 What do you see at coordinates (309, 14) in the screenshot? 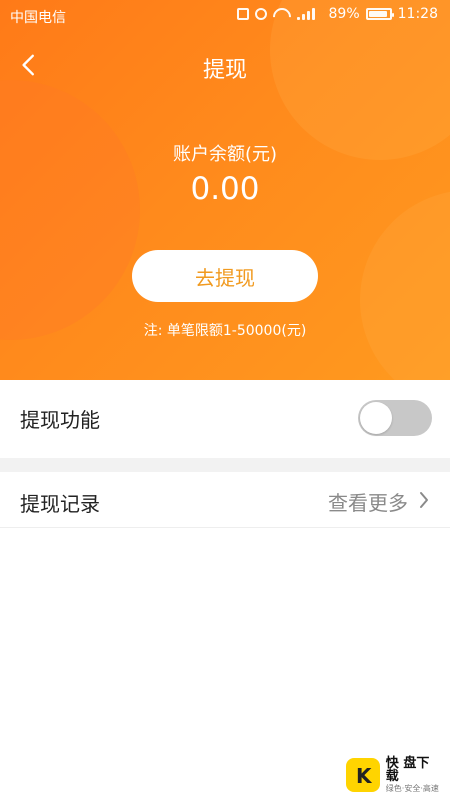
I see `signal-icon` at bounding box center [309, 14].